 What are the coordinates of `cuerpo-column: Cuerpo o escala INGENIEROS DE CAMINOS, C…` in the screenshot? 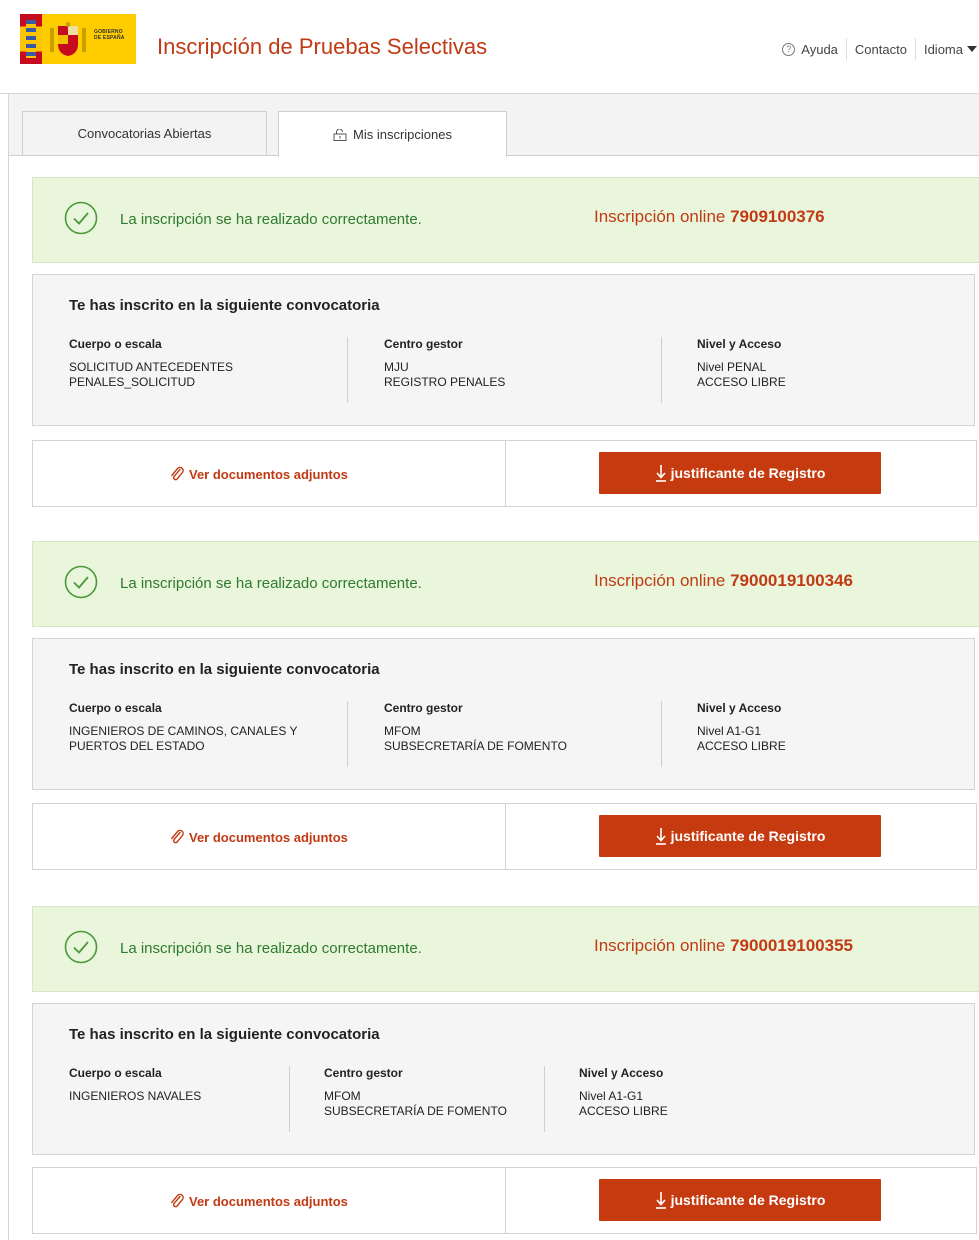 It's located at (183, 727).